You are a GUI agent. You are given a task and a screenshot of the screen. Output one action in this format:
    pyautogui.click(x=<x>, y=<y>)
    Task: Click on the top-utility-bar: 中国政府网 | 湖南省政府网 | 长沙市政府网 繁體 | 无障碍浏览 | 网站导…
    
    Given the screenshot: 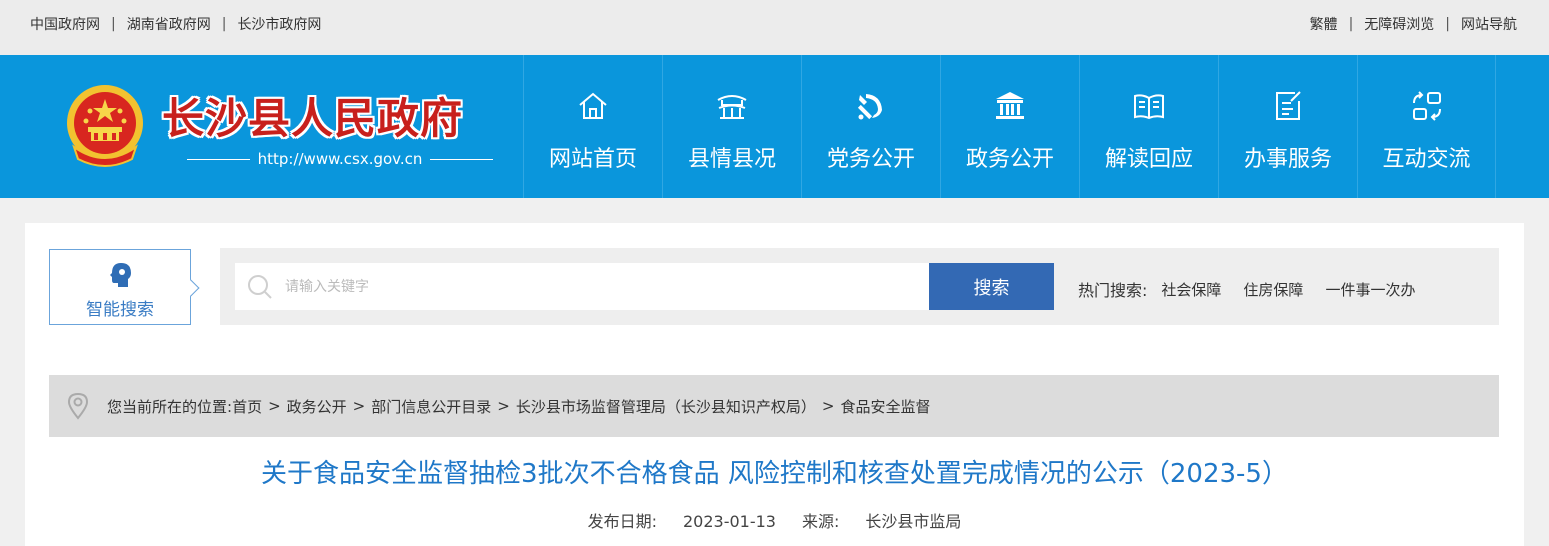 What is the action you would take?
    pyautogui.click(x=774, y=27)
    